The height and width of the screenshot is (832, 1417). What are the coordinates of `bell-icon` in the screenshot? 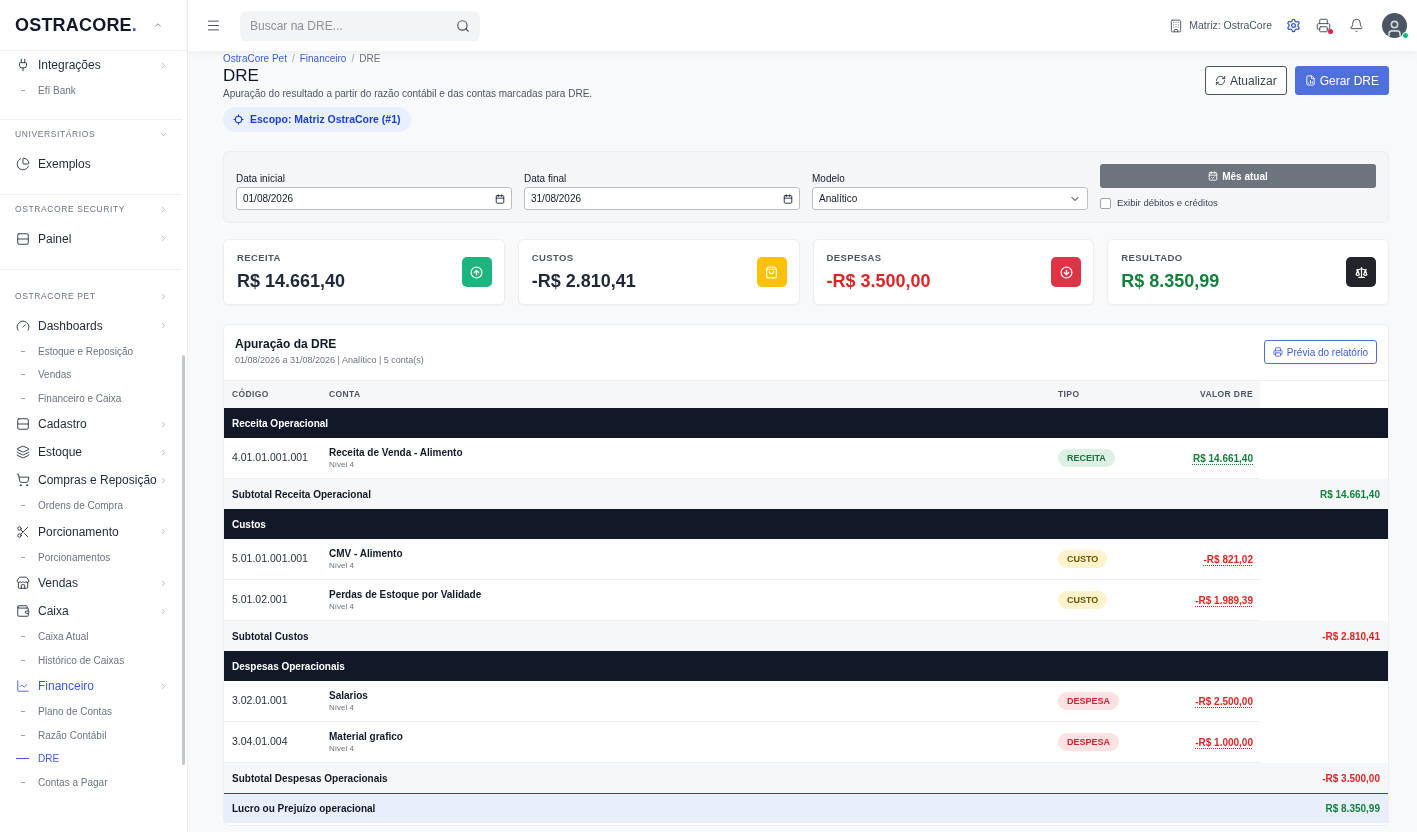 It's located at (1356, 25).